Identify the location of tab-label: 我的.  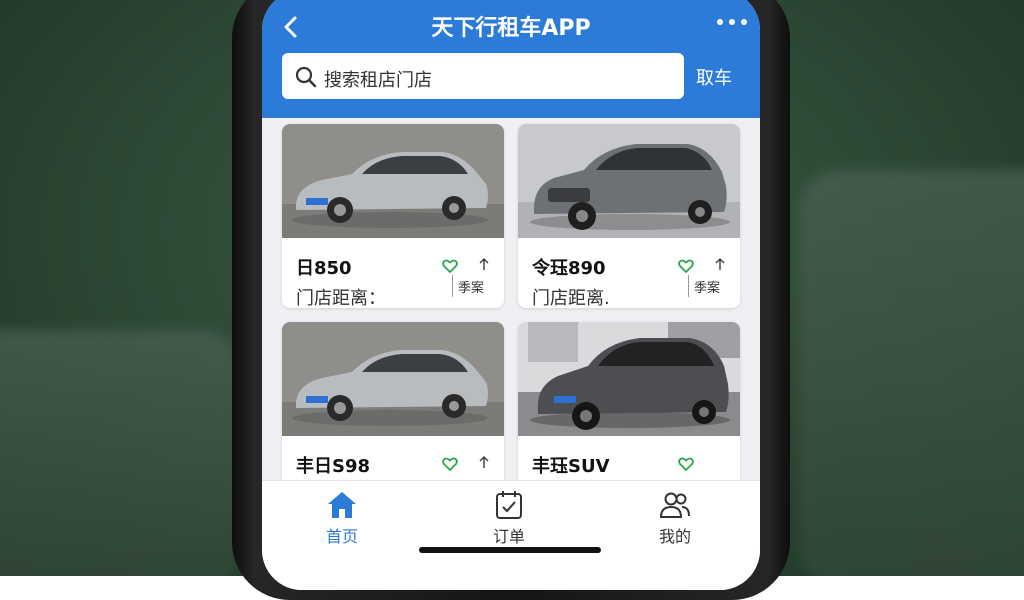
(674, 536).